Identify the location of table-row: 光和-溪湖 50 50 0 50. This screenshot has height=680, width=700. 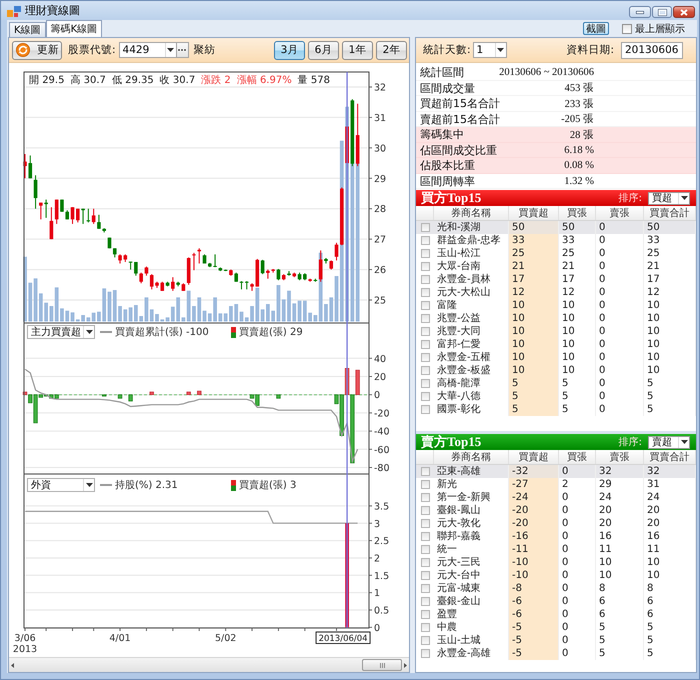
(556, 227).